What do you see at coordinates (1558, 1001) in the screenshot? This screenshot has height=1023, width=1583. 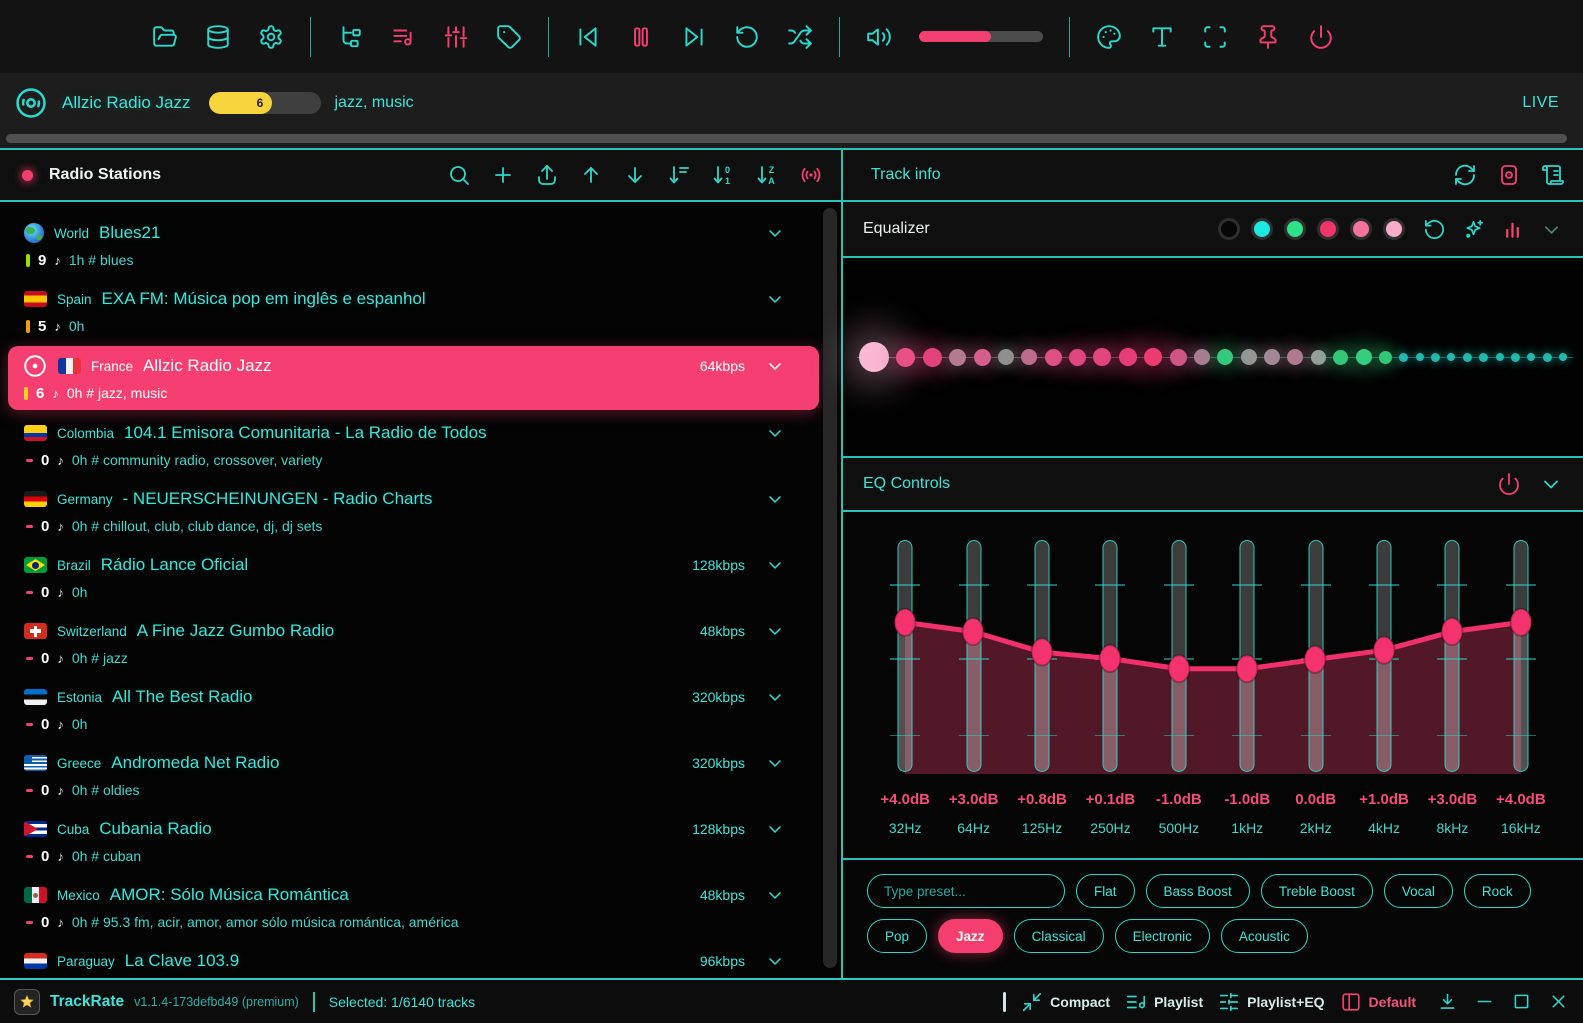 I see `close-icon` at bounding box center [1558, 1001].